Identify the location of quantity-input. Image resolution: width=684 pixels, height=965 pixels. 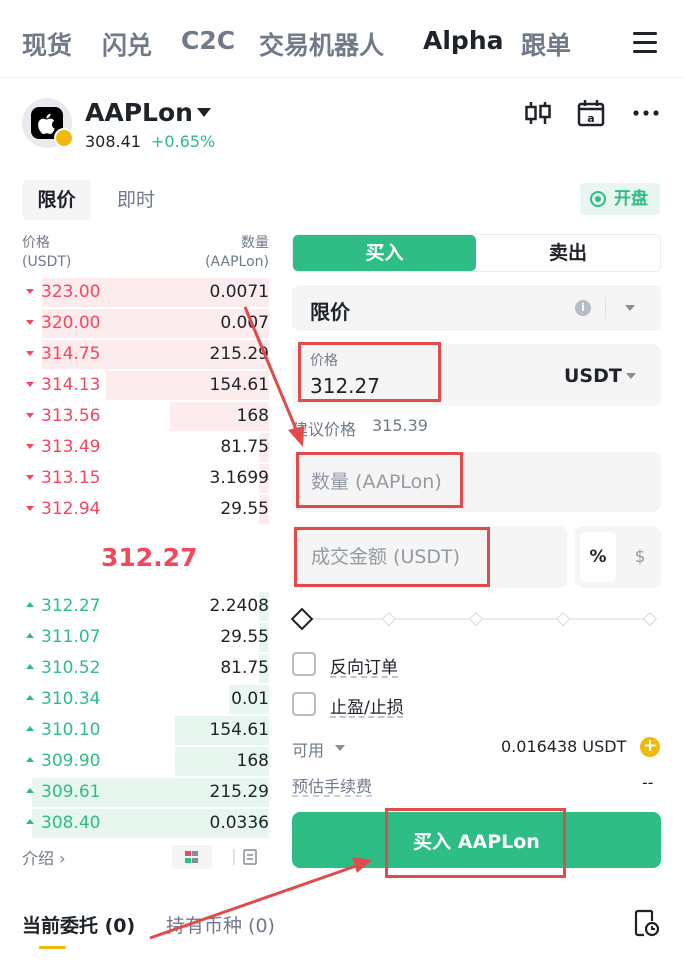
(476, 482).